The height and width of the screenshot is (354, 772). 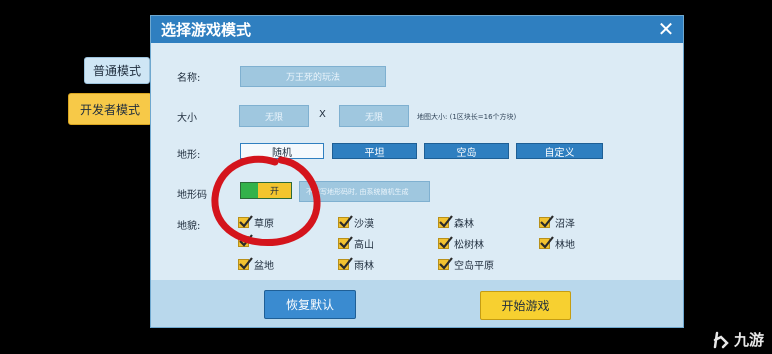 I want to click on tab-normal-mode: 普通模式, so click(x=117, y=70).